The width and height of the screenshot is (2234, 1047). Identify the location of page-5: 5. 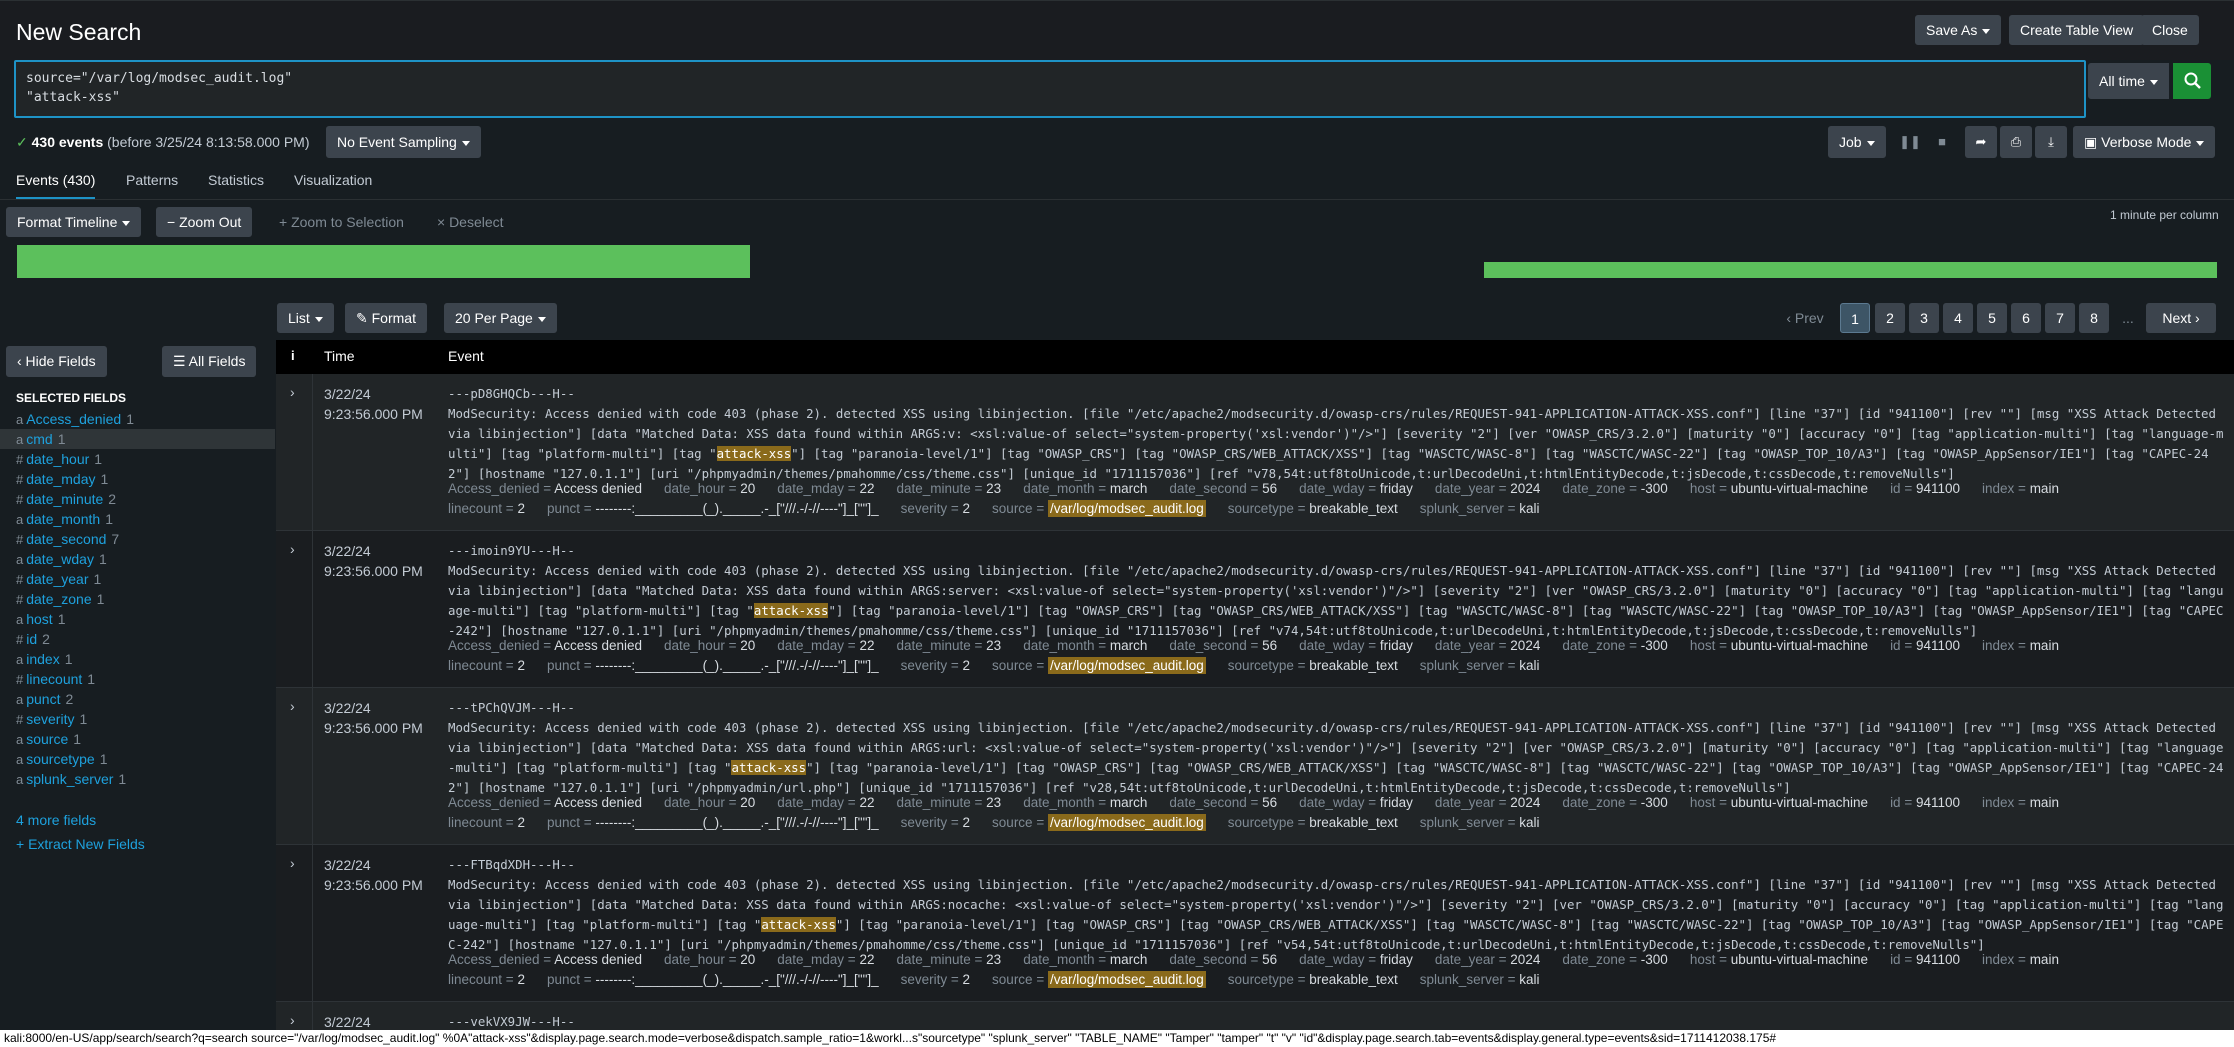
(1992, 318).